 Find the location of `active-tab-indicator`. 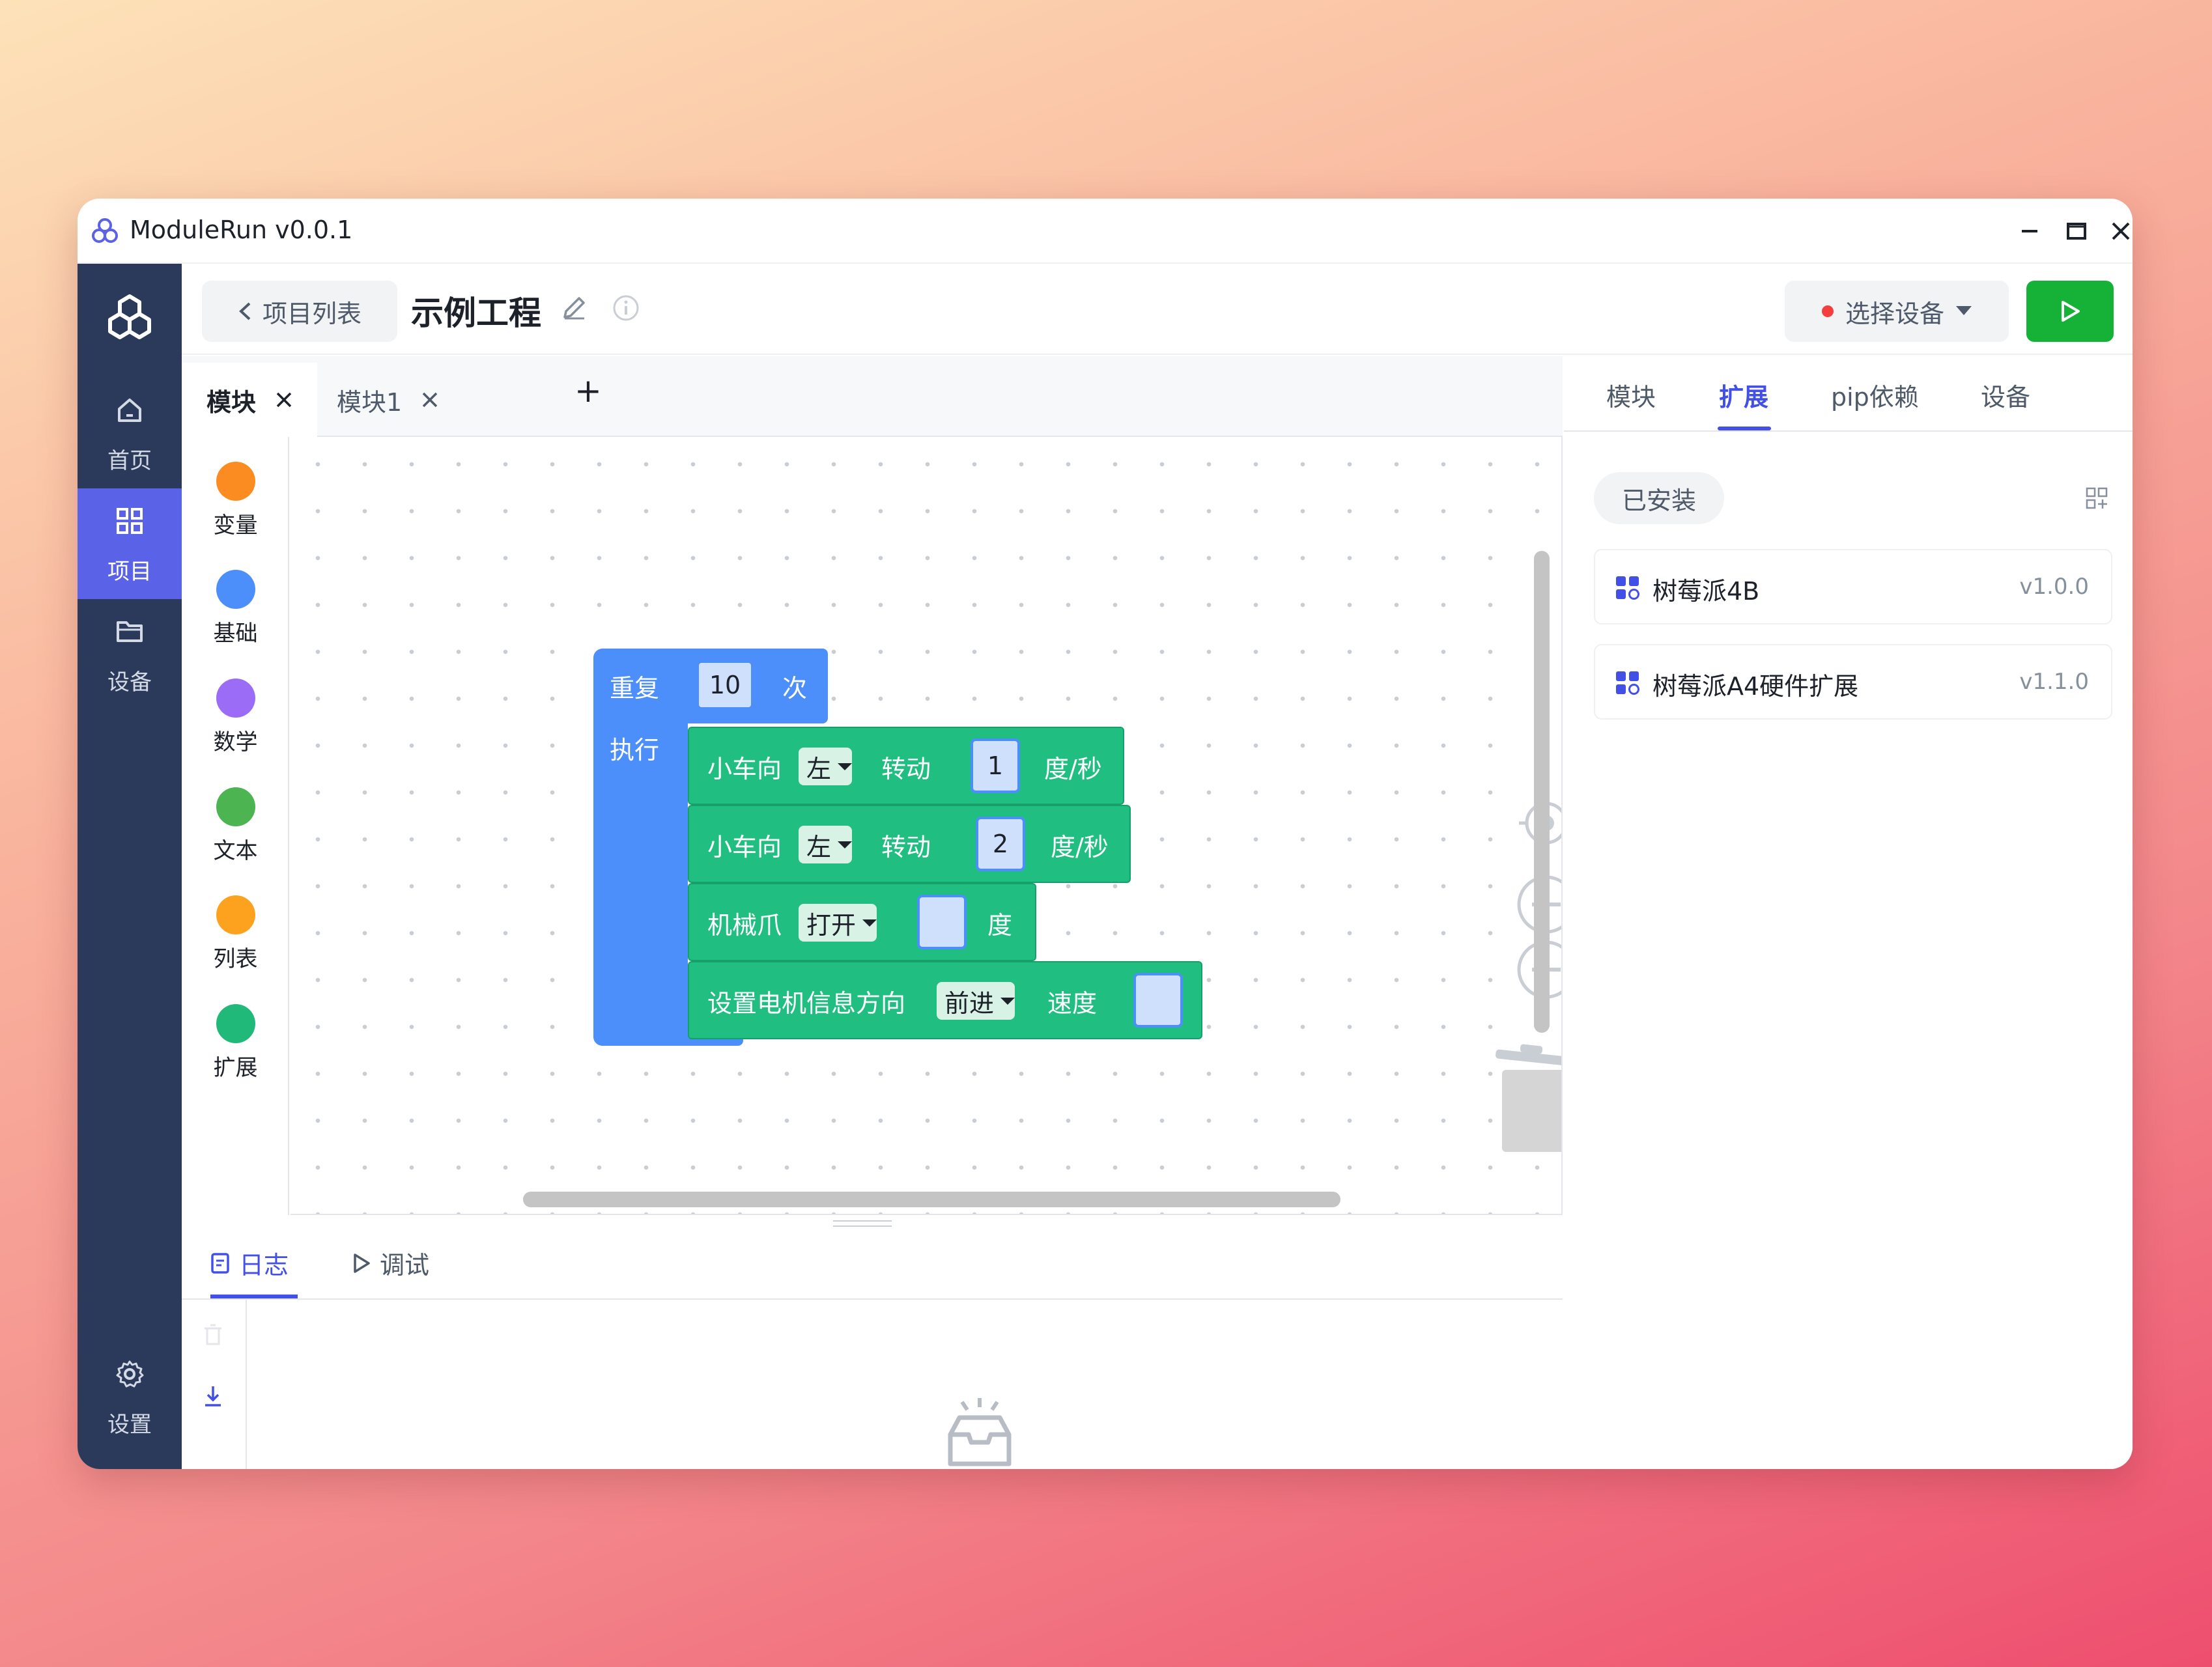

active-tab-indicator is located at coordinates (254, 1296).